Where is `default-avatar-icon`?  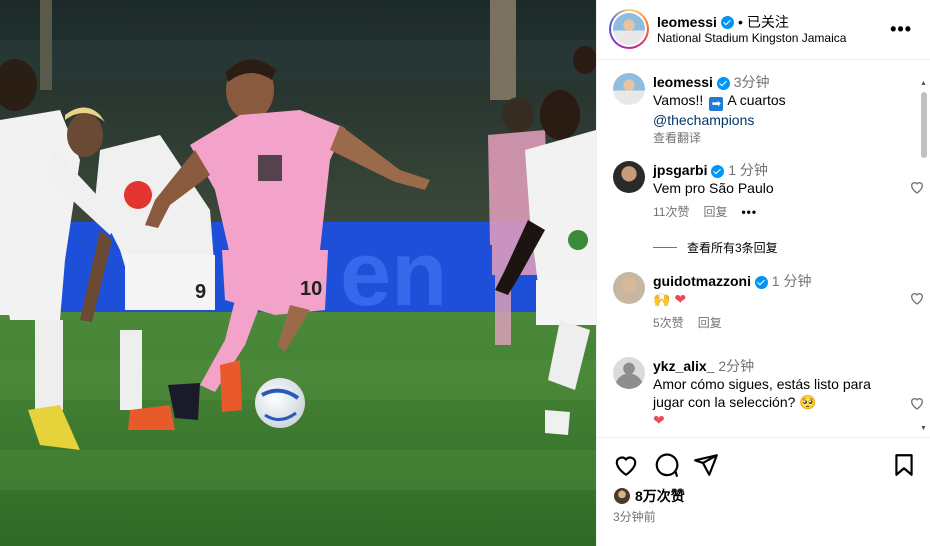 default-avatar-icon is located at coordinates (629, 373).